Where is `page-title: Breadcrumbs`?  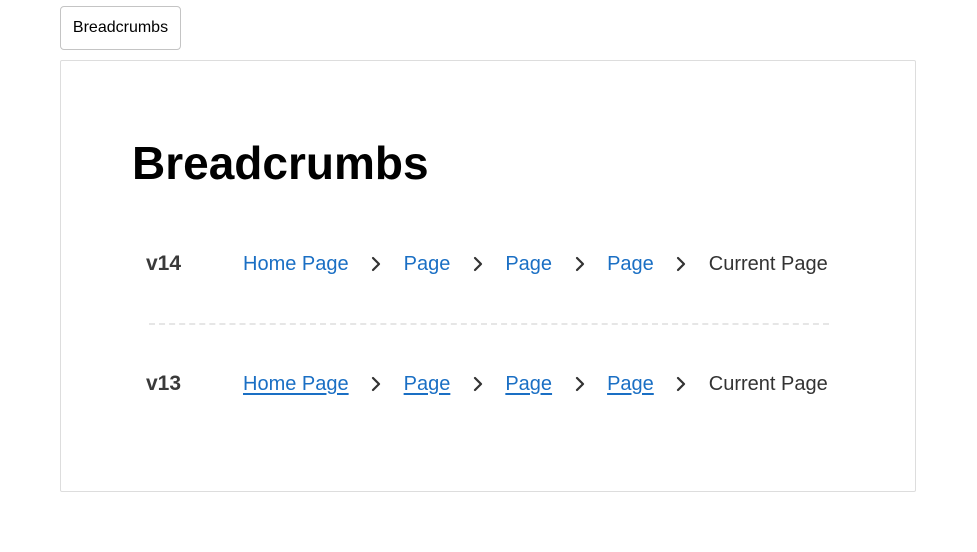 page-title: Breadcrumbs is located at coordinates (280, 163).